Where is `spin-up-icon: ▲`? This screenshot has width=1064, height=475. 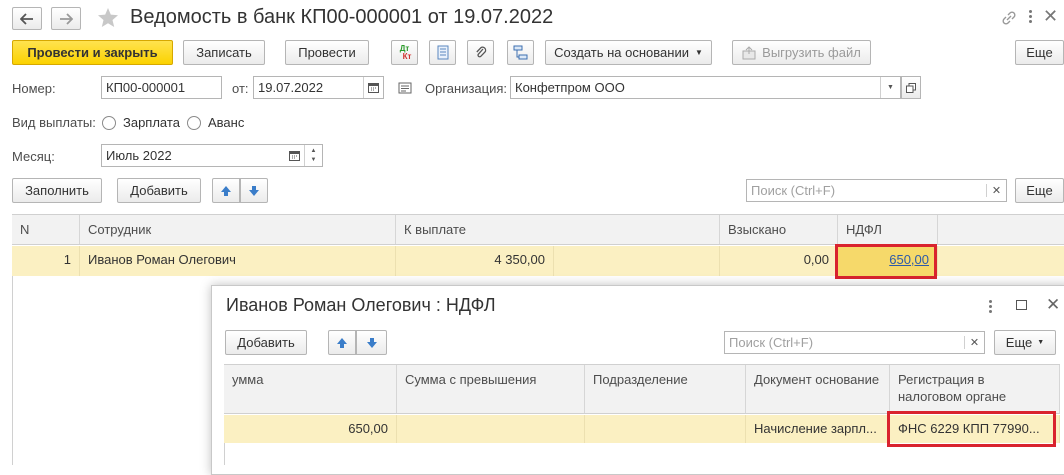 spin-up-icon: ▲ is located at coordinates (314, 151).